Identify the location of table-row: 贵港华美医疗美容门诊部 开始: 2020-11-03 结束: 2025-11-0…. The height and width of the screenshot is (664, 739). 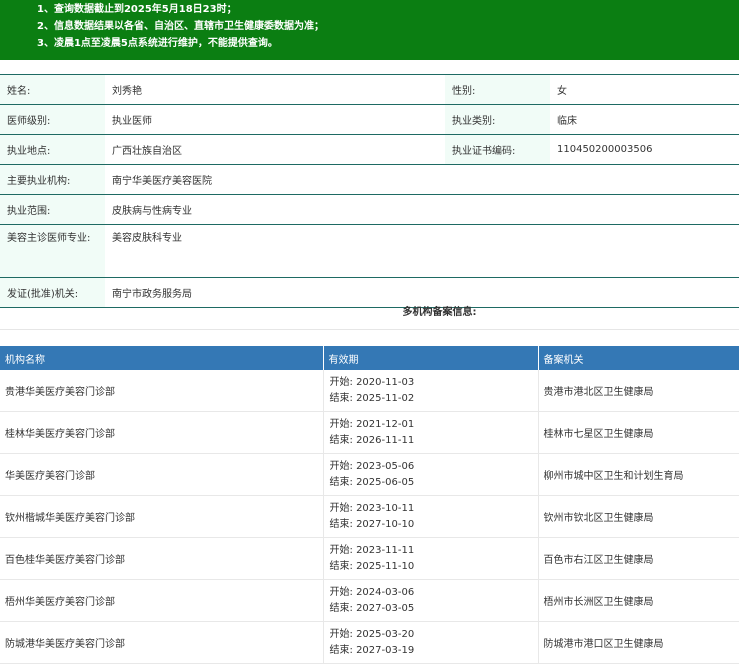
(369, 391).